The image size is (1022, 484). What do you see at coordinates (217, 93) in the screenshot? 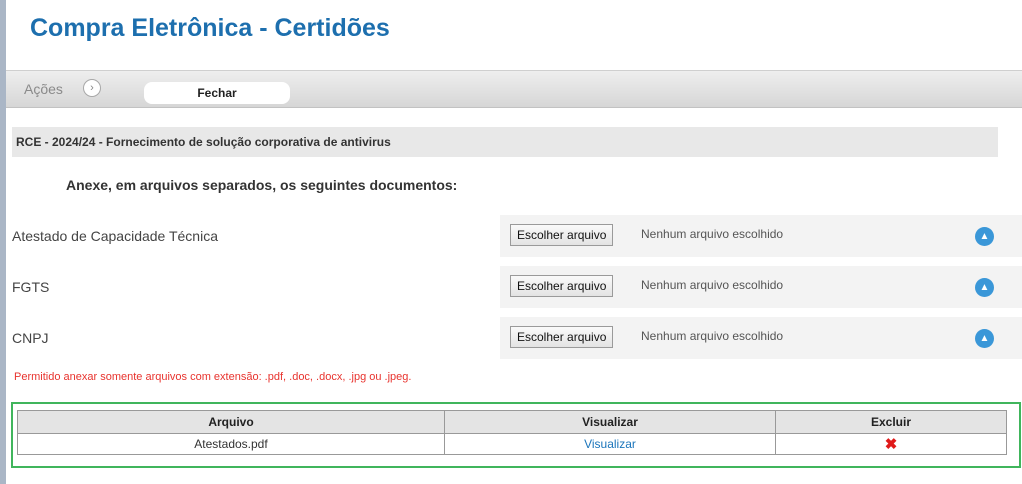
I see `close-button: Fechar` at bounding box center [217, 93].